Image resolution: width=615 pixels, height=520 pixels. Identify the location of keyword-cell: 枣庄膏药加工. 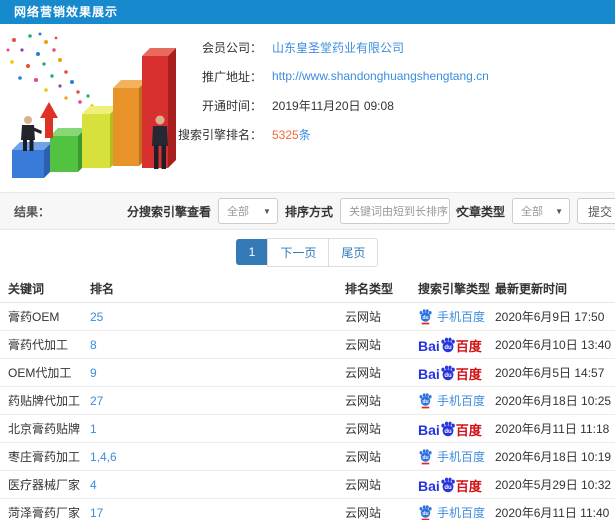
(44, 457).